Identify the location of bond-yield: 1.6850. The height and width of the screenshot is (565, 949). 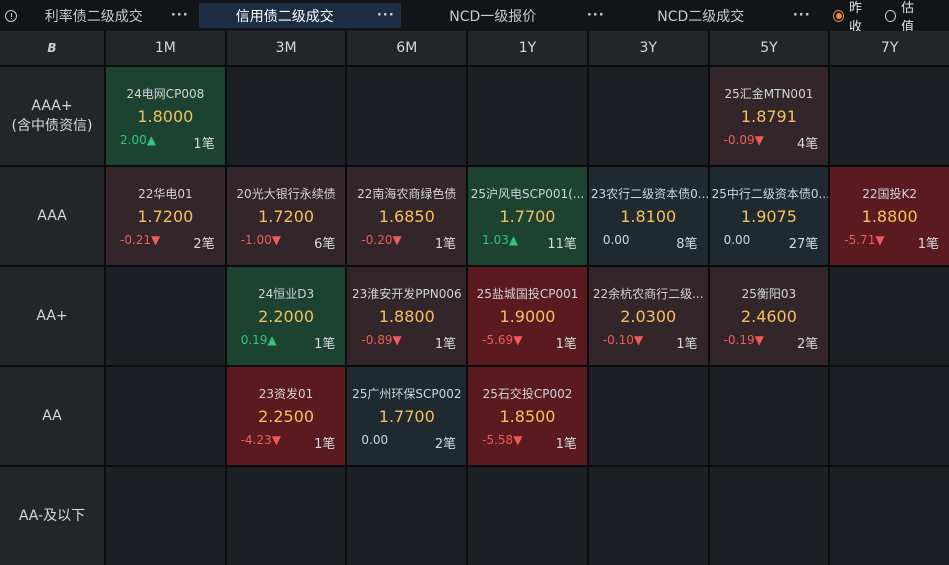
(406, 216).